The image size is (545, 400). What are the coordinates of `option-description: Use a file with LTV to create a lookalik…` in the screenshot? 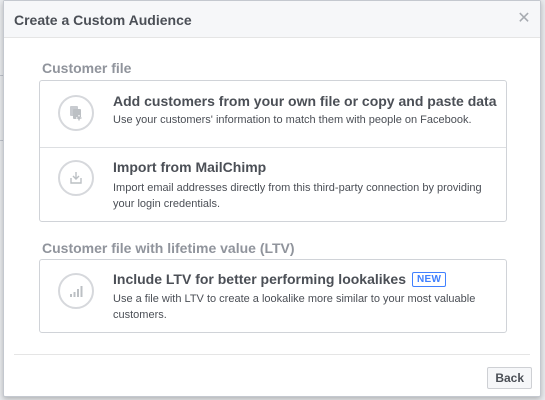 It's located at (294, 307).